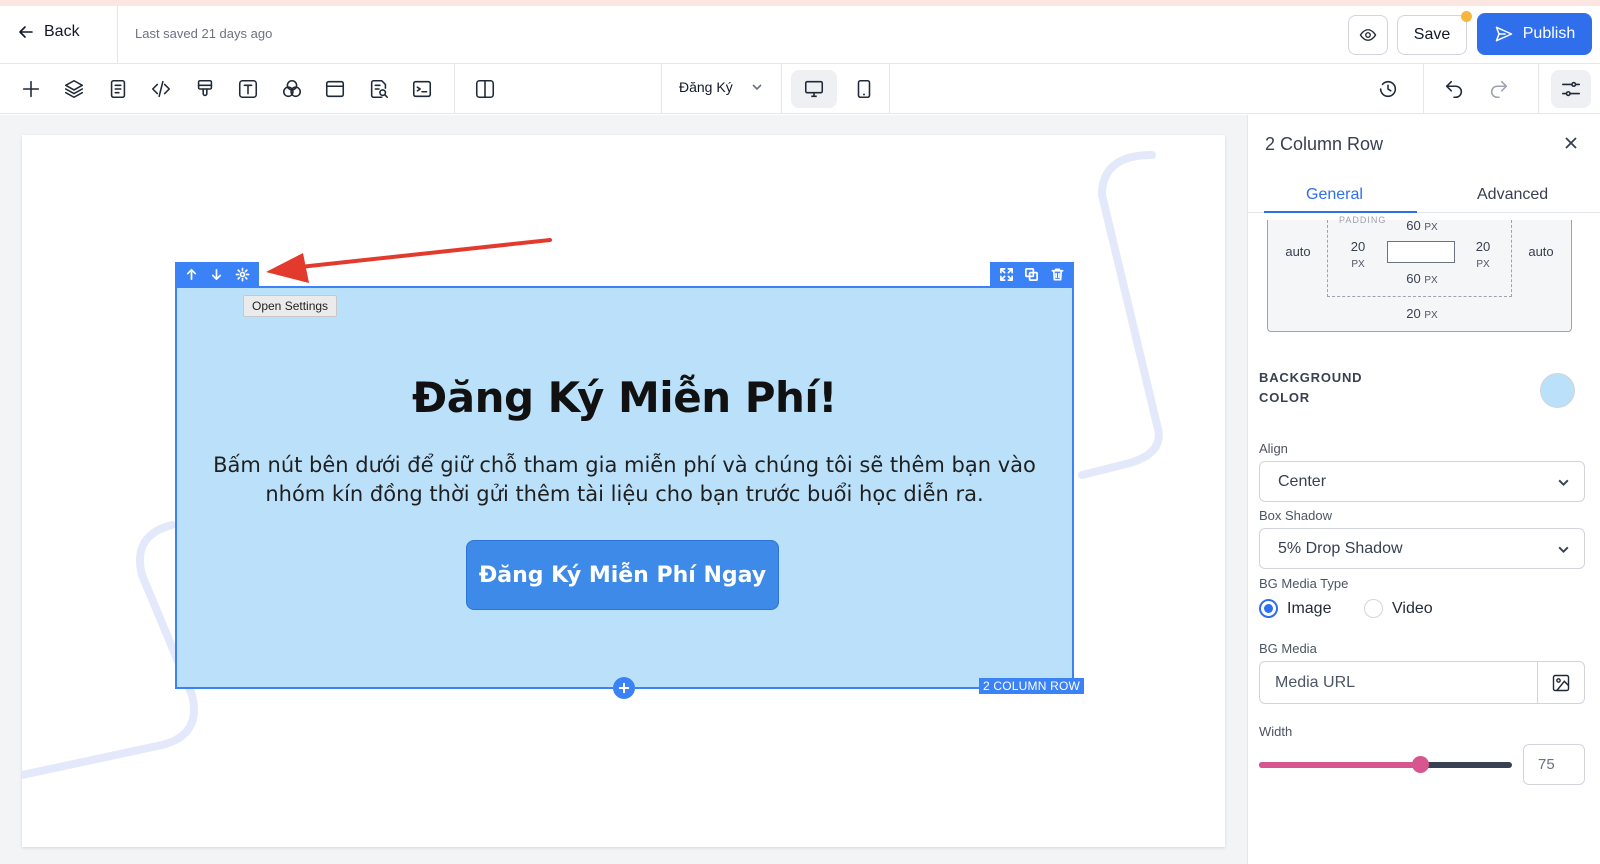 Image resolution: width=1600 pixels, height=864 pixels. What do you see at coordinates (1358, 256) in the screenshot?
I see `padding-left-value: 20 PX` at bounding box center [1358, 256].